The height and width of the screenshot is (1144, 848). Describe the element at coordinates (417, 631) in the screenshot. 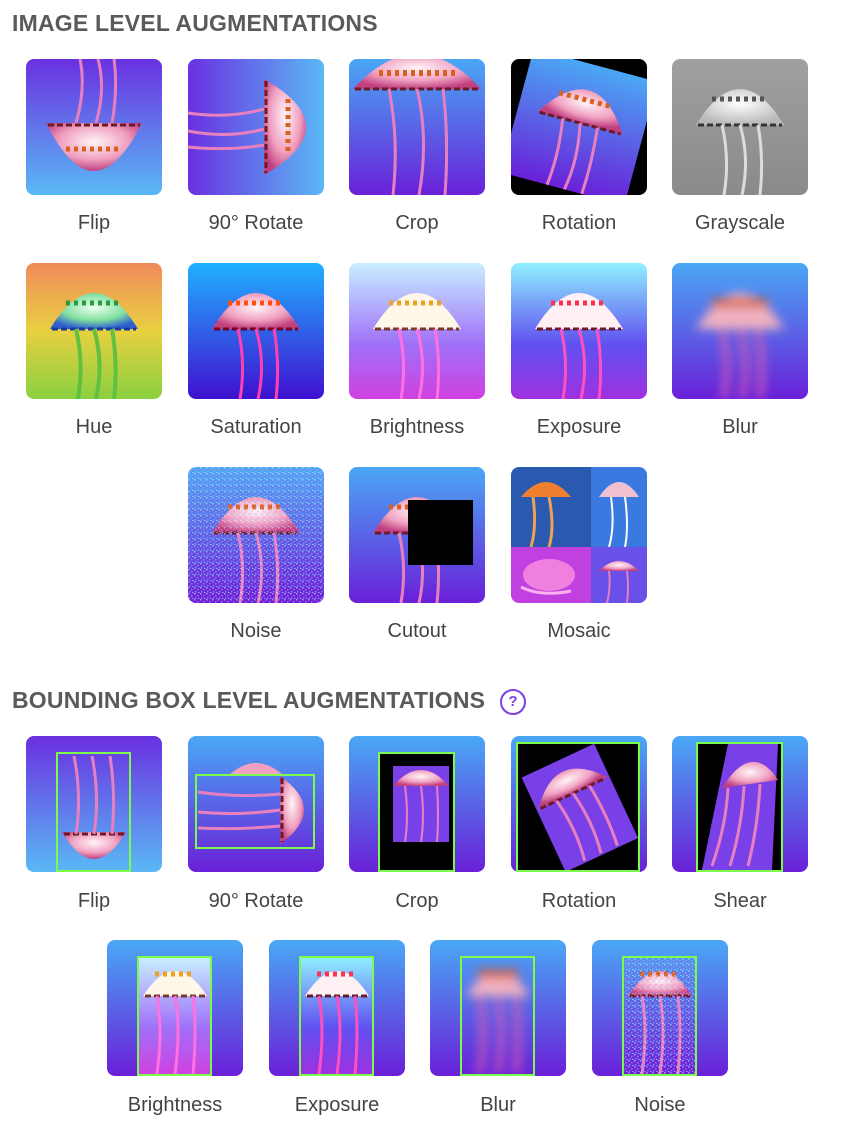

I see `cutout-label: Cutout` at that location.